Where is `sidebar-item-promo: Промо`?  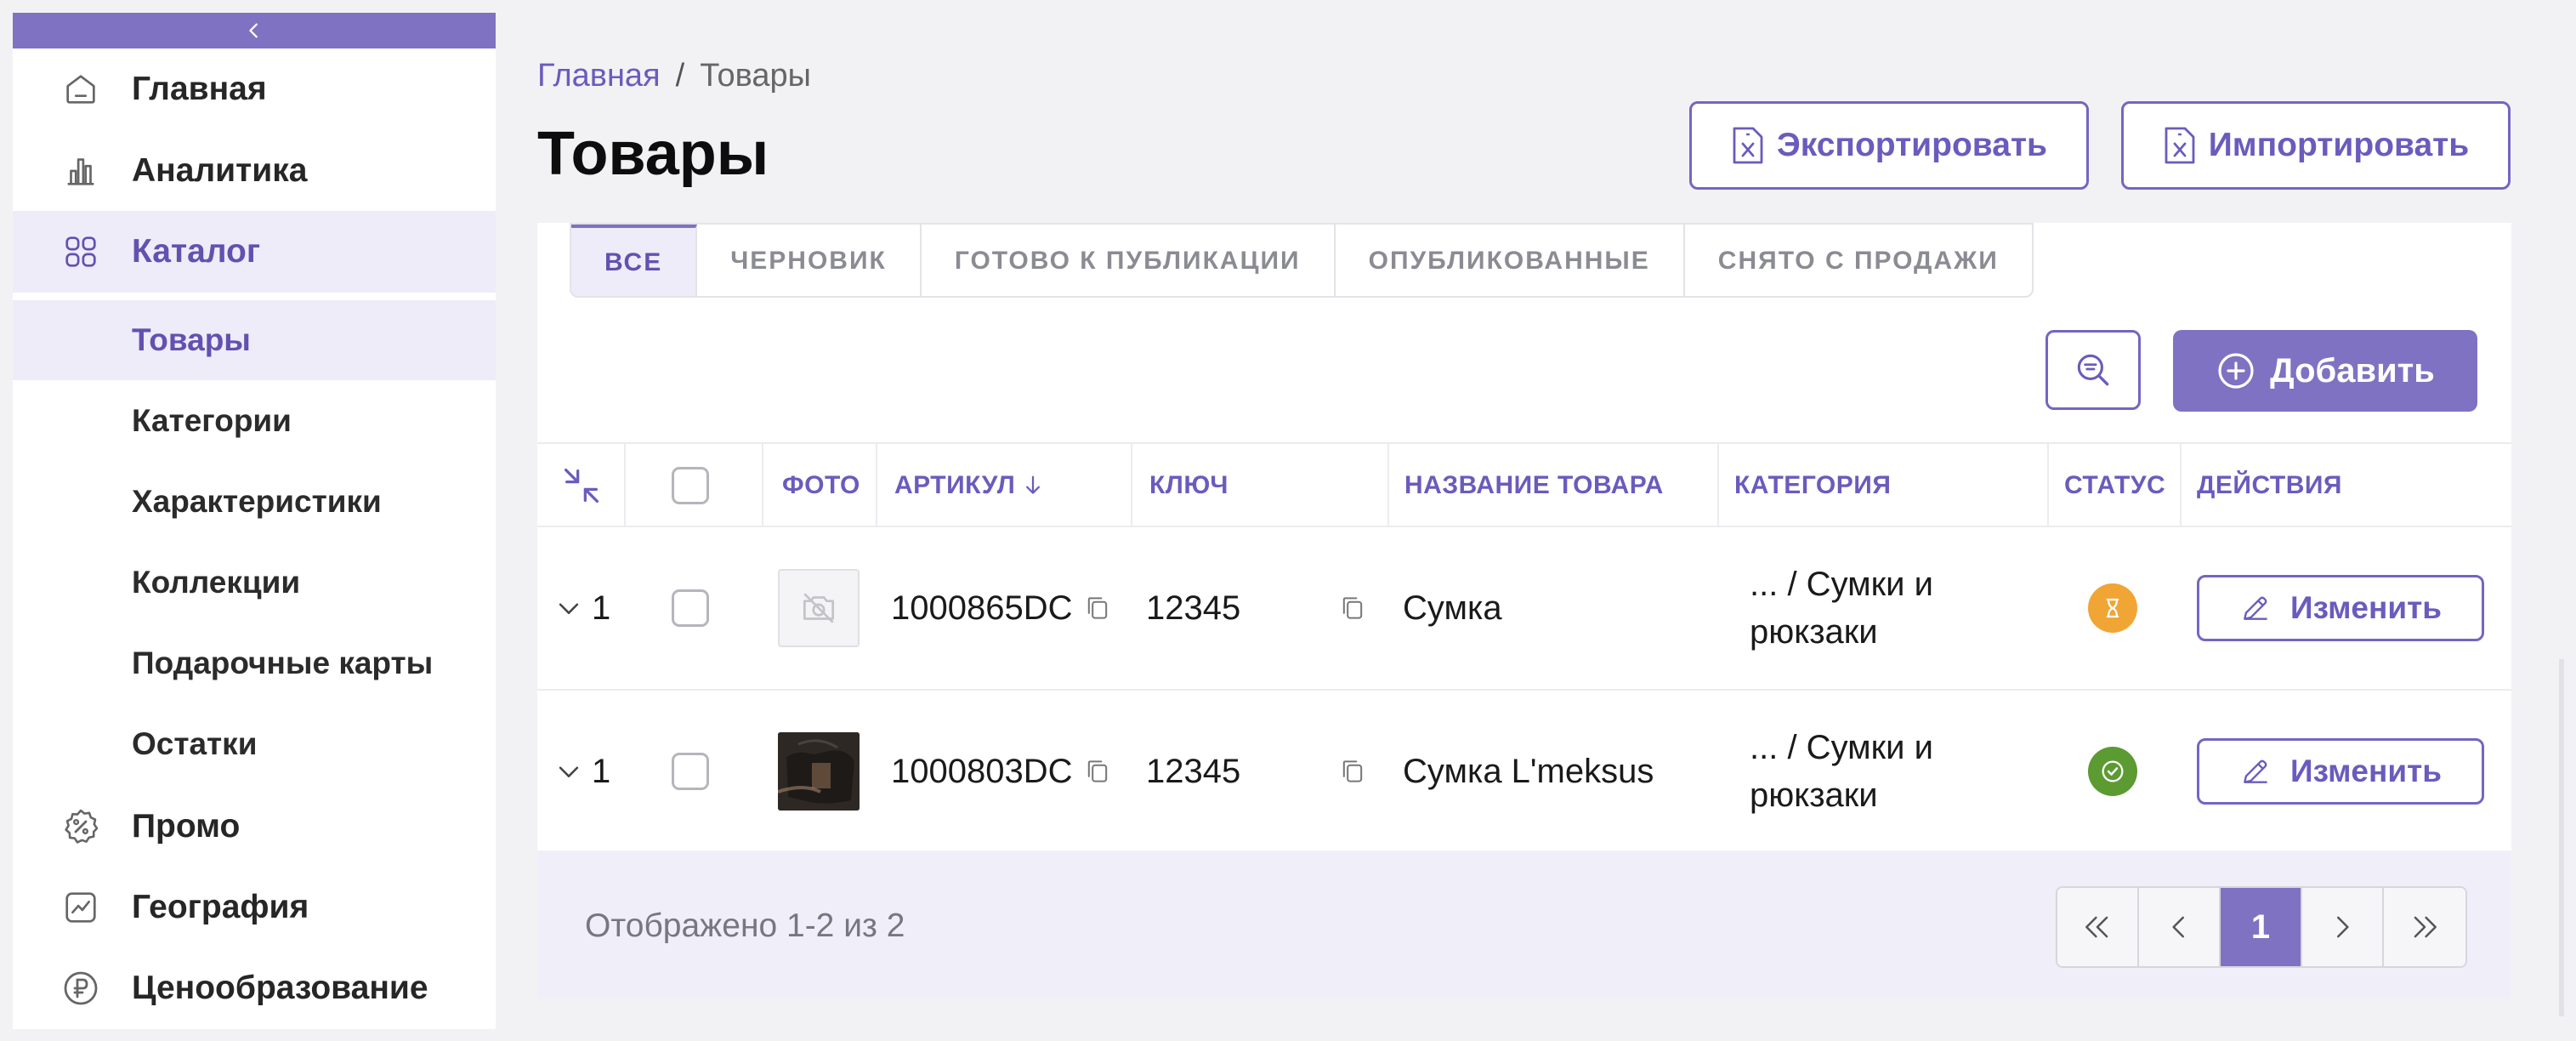
sidebar-item-promo: Промо is located at coordinates (255, 827).